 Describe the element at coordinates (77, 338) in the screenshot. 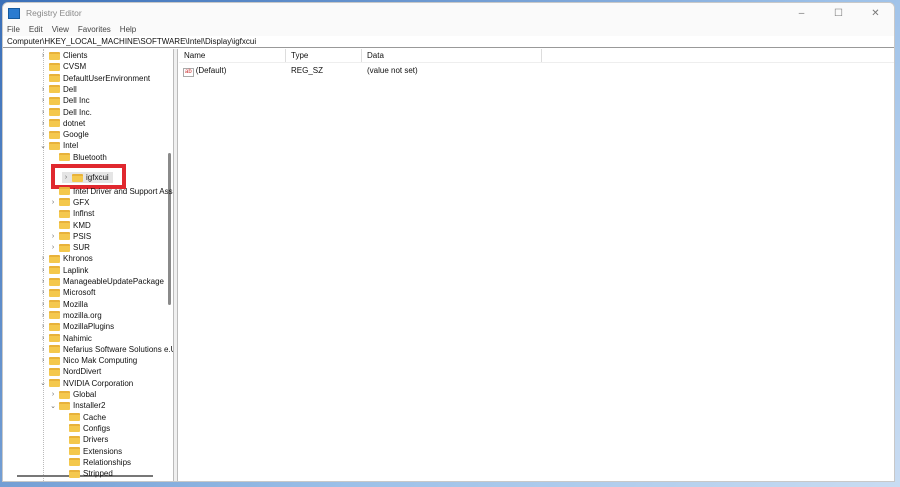

I see `tree-item-label: Nahimic` at that location.